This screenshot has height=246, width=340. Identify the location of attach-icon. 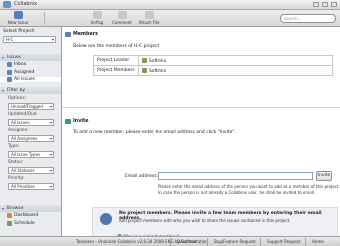
(149, 15).